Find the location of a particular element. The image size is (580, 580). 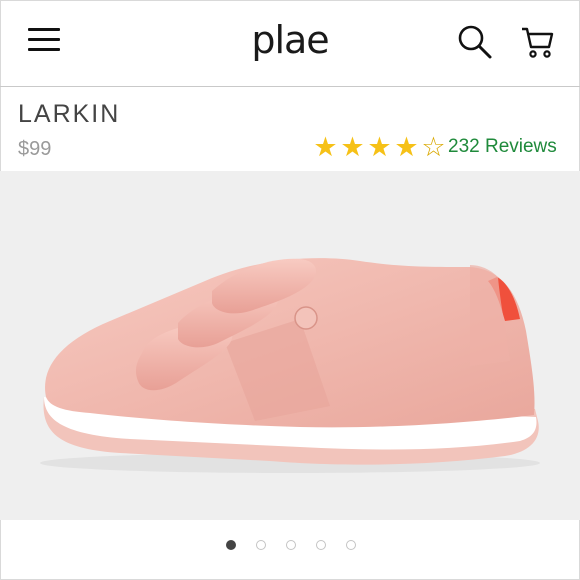

product-rating: ★ ★ ★ ★ ☆ 232 Reviews is located at coordinates (434, 147).